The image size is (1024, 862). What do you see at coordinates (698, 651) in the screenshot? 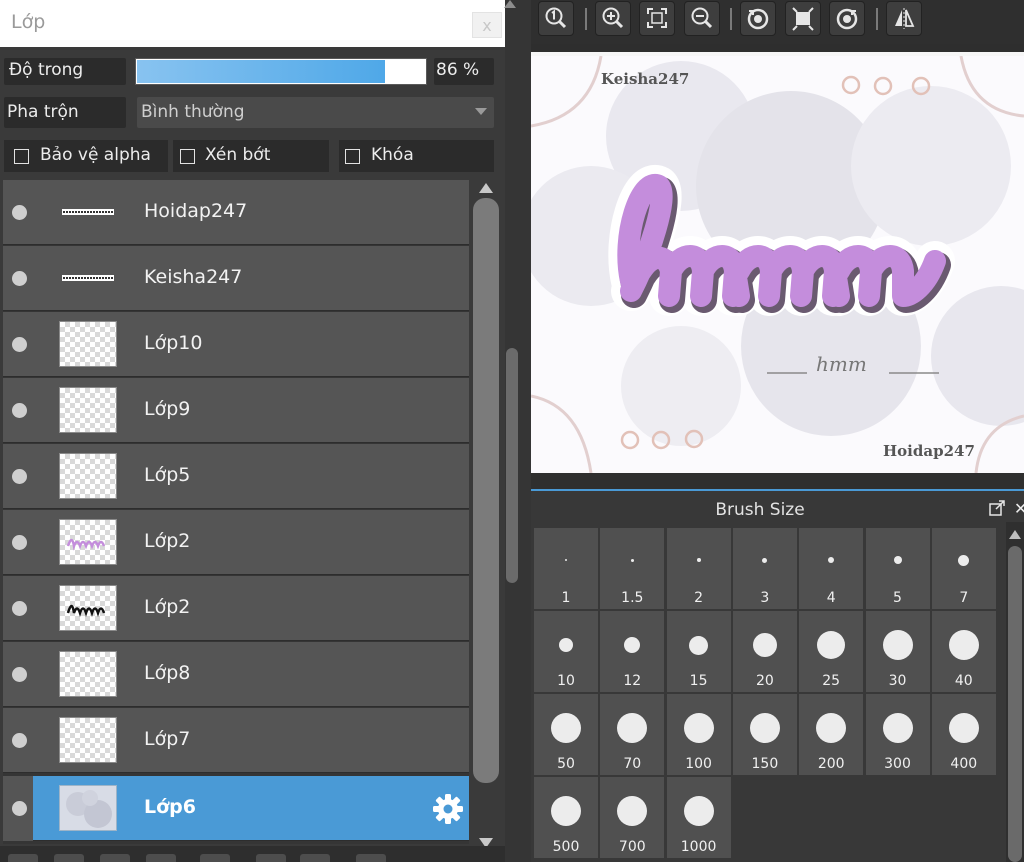
I see `brush-size-cell: 15` at bounding box center [698, 651].